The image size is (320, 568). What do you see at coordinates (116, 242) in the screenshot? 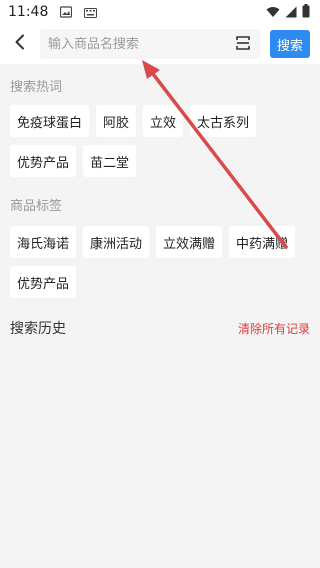
I see `product-tag: 康洲活动` at bounding box center [116, 242].